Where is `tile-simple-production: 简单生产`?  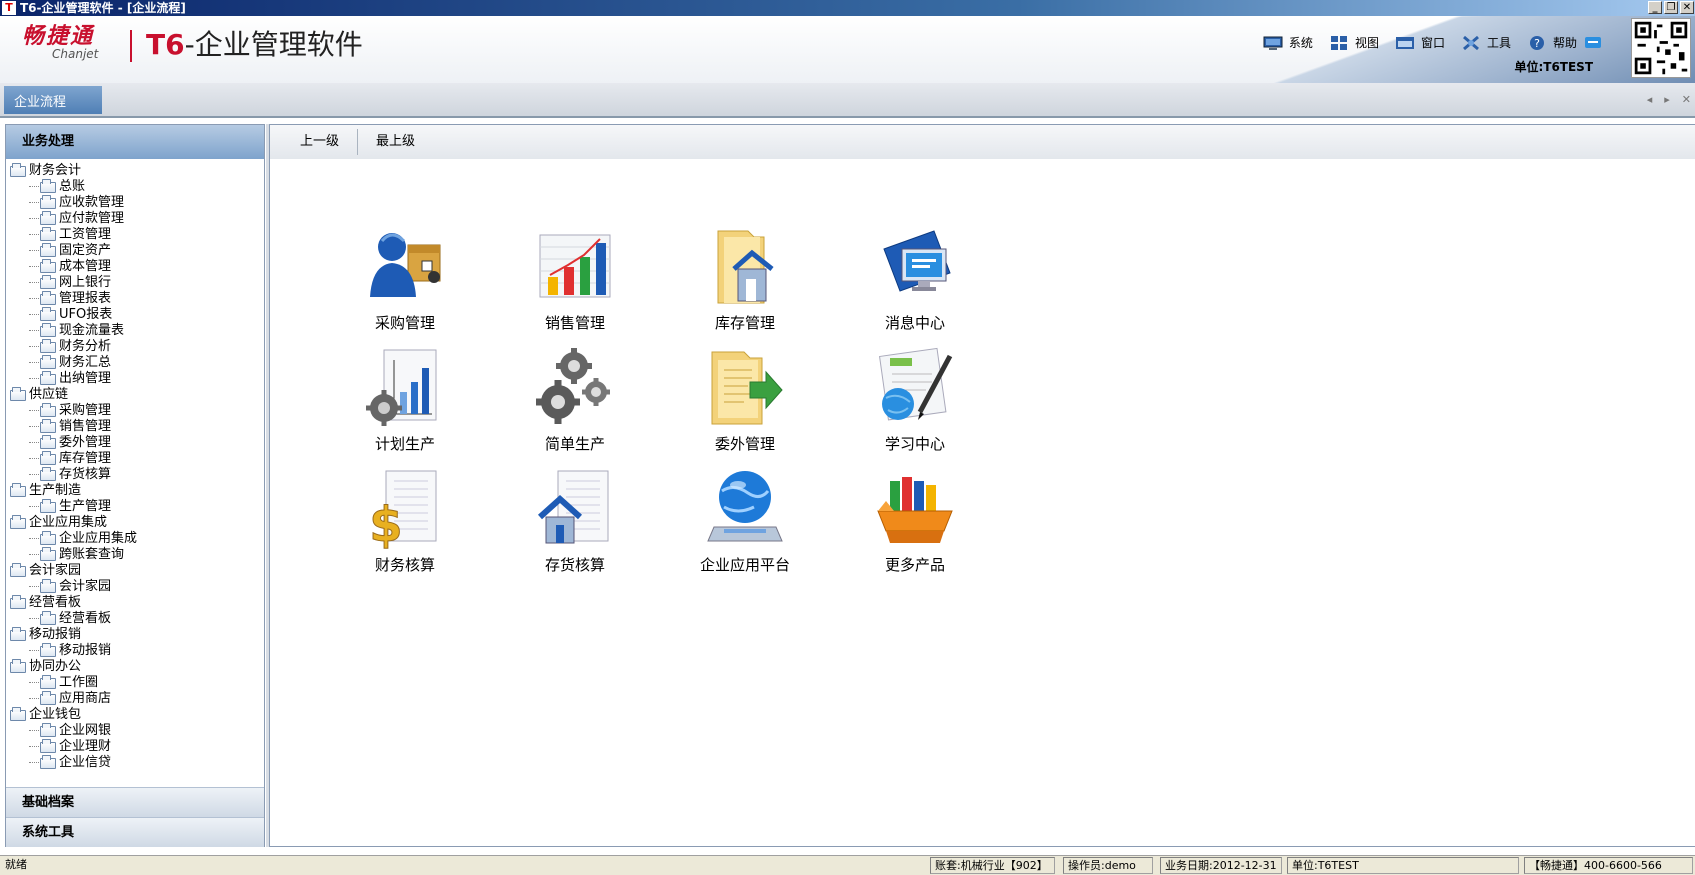
tile-simple-production: 简单生产 is located at coordinates (575, 406).